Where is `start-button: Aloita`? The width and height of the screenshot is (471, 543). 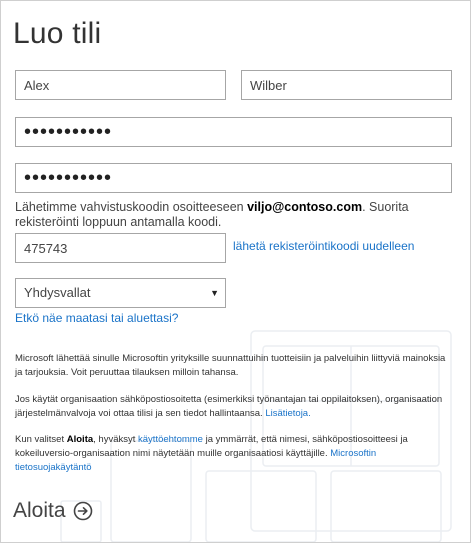 start-button: Aloita is located at coordinates (53, 511).